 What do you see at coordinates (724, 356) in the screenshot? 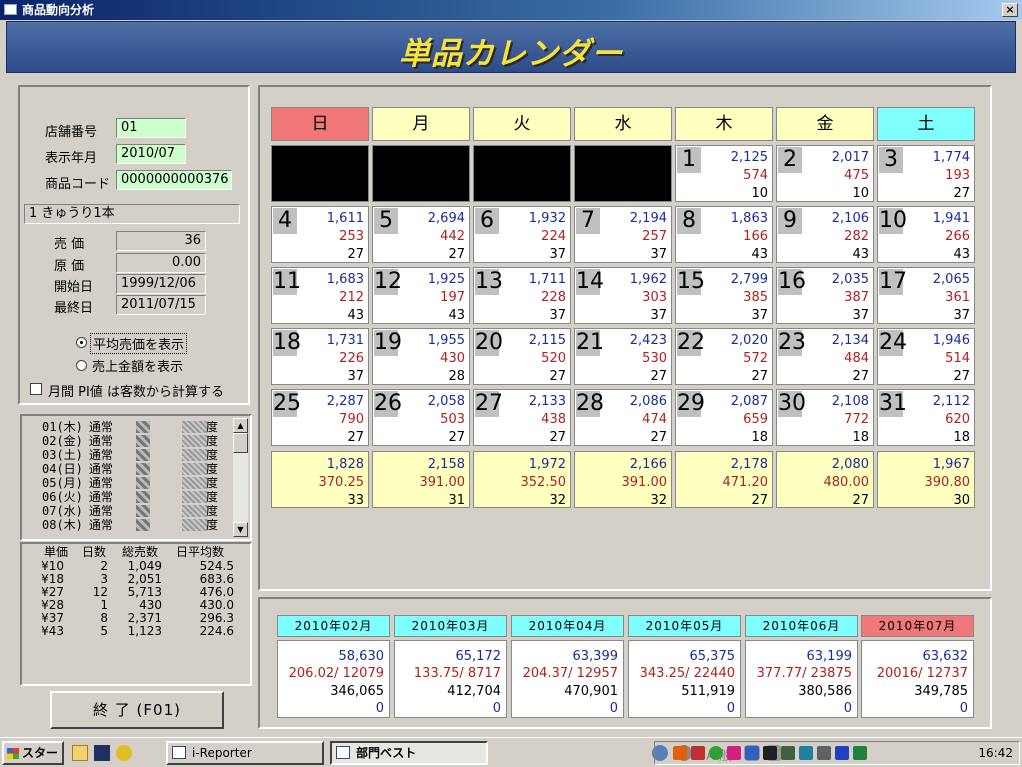
I see `calendar-day-cell: 22 2,020 572 27` at bounding box center [724, 356].